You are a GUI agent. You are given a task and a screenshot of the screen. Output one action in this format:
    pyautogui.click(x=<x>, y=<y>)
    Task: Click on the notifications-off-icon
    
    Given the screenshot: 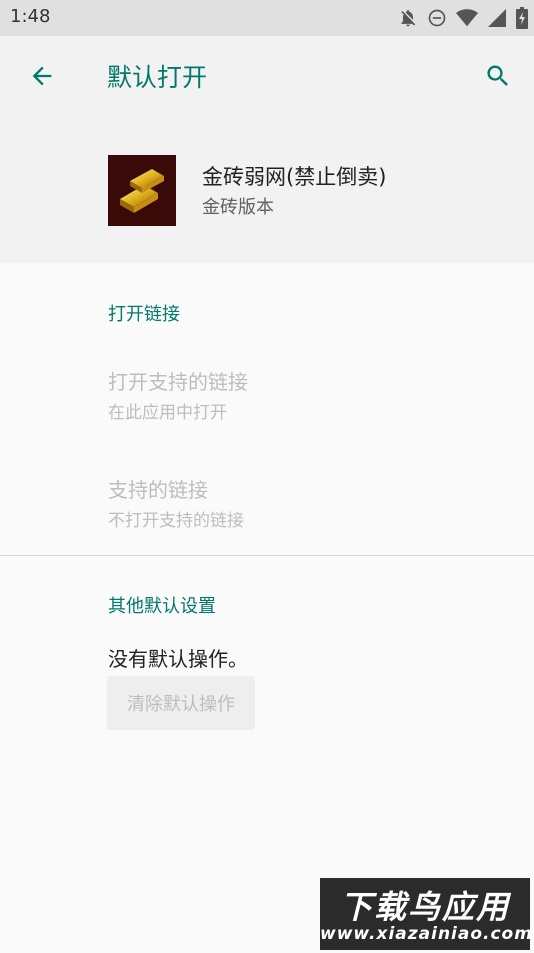 What is the action you would take?
    pyautogui.click(x=408, y=18)
    